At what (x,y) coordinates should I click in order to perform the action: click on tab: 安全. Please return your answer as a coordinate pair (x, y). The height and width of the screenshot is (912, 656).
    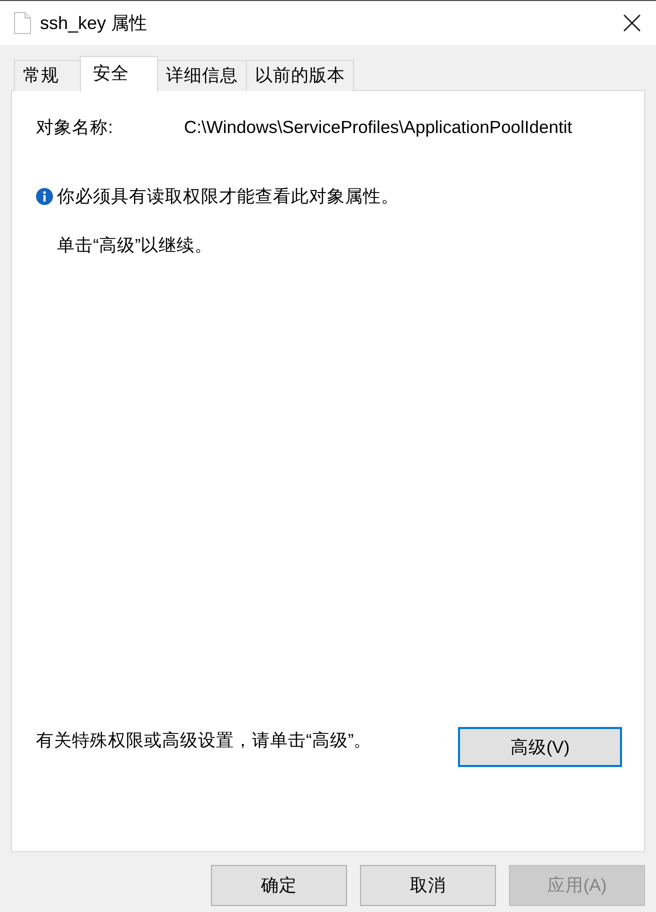
    Looking at the image, I should click on (119, 74).